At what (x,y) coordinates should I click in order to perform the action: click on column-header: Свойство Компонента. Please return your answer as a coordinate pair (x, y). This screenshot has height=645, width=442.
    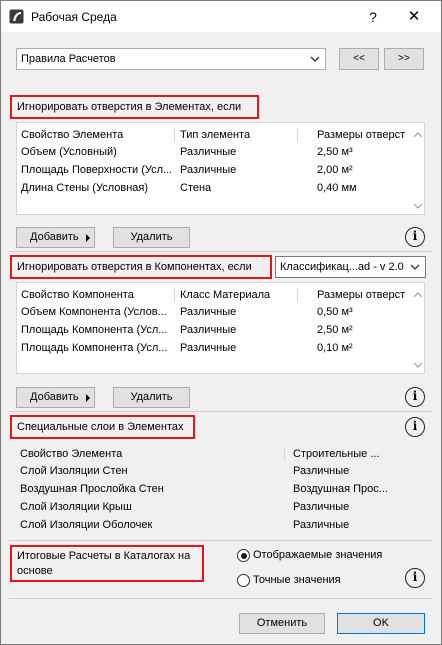
    Looking at the image, I should click on (77, 295).